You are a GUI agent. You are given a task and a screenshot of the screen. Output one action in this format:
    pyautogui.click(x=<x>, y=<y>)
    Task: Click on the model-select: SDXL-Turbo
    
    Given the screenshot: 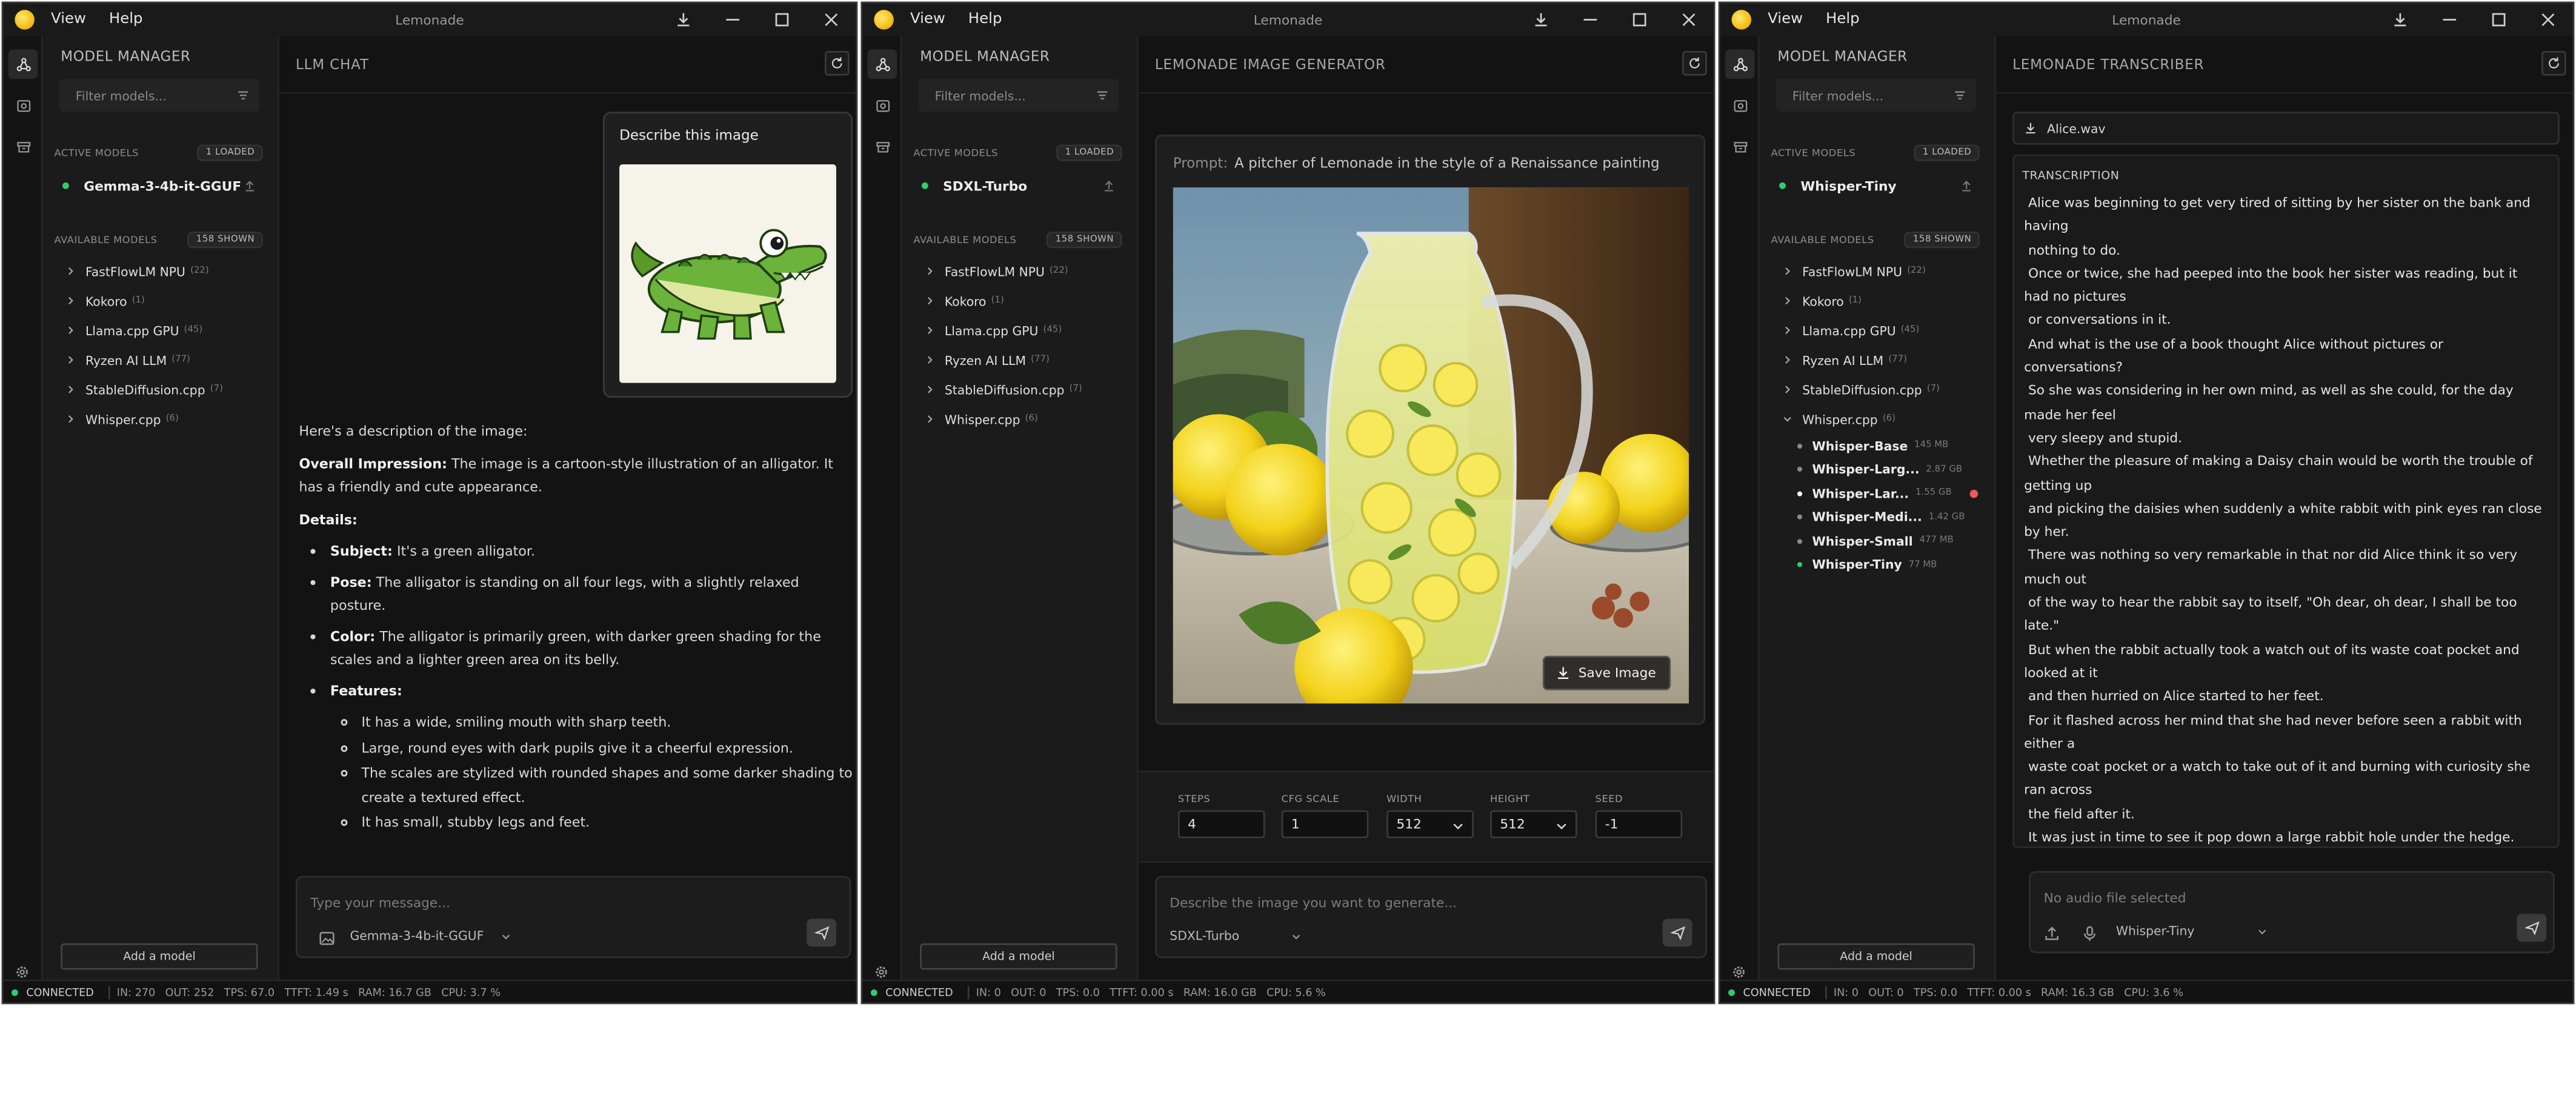 What is the action you would take?
    pyautogui.click(x=1236, y=936)
    